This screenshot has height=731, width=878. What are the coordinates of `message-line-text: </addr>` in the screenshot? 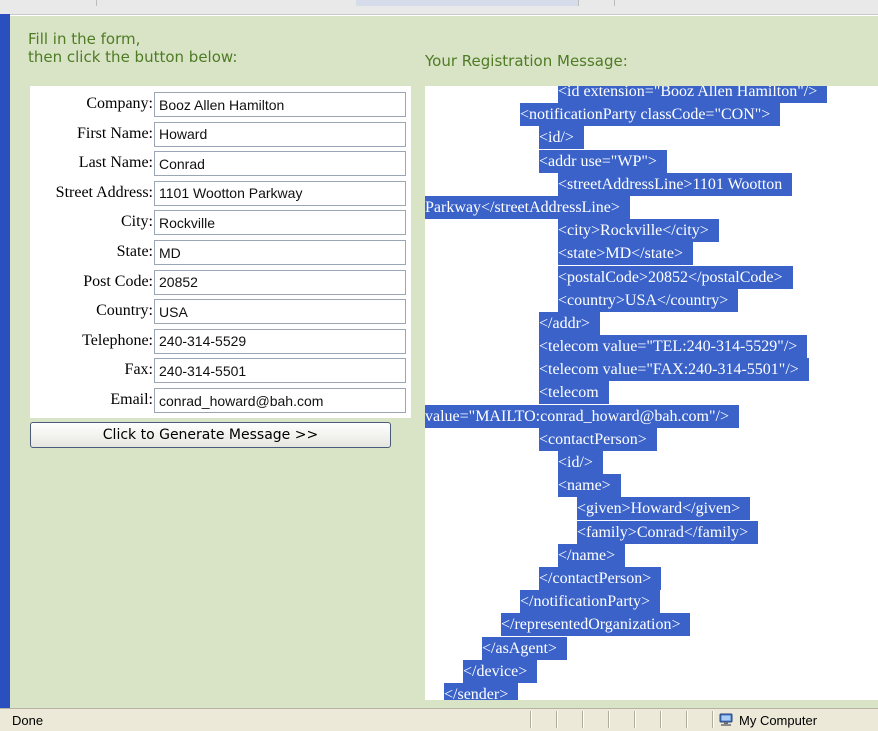 It's located at (569, 323).